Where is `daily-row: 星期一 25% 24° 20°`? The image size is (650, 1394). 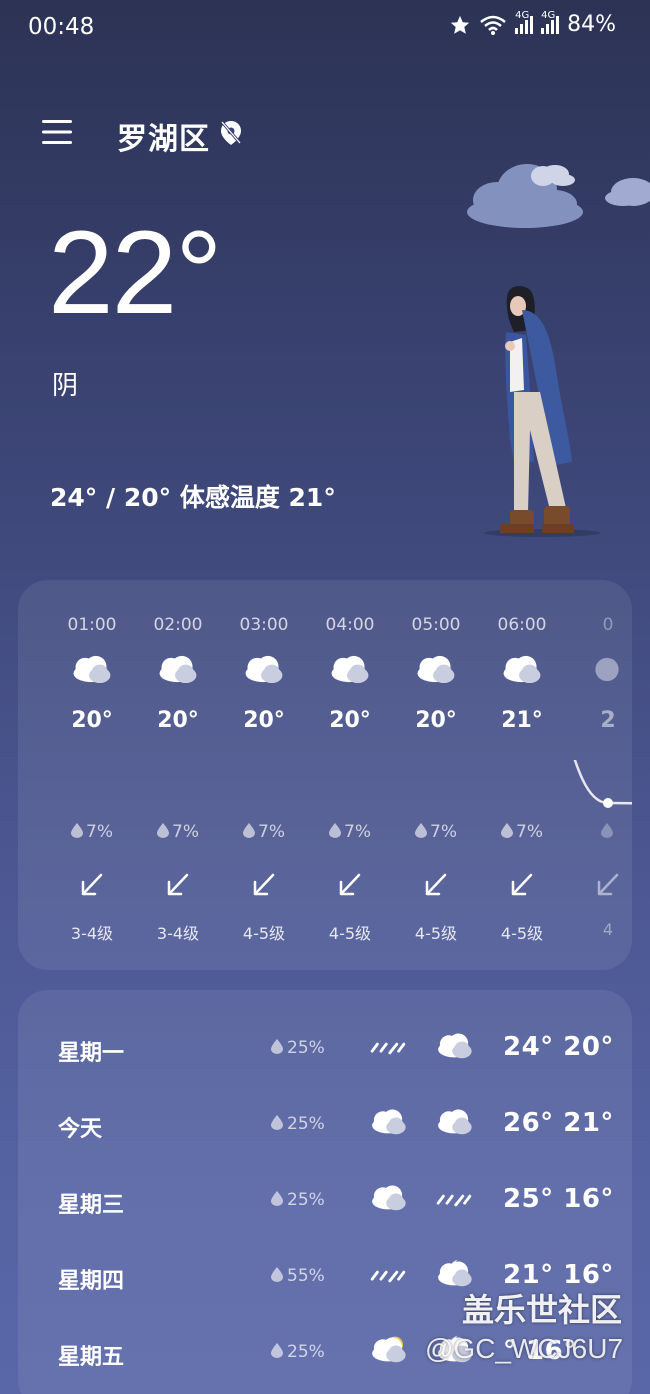 daily-row: 星期一 25% 24° 20° is located at coordinates (325, 1048).